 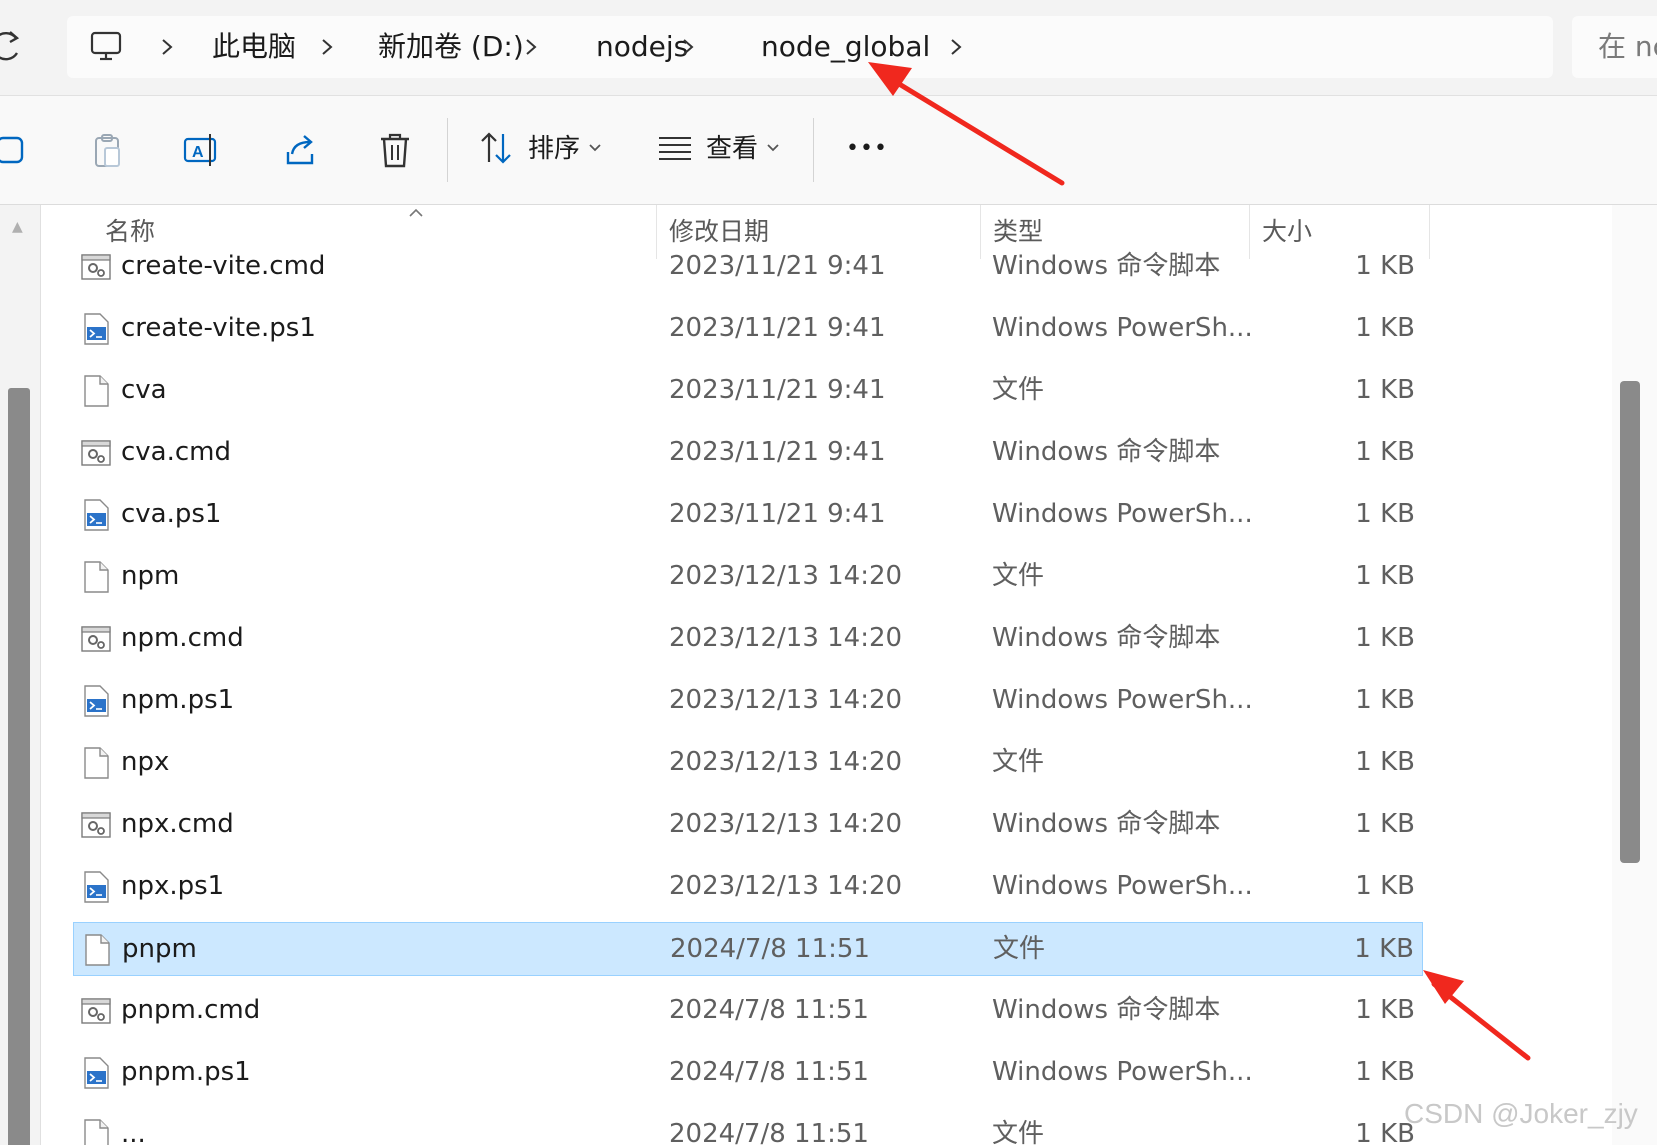 I want to click on file-list-scrollbar, so click(x=1634, y=675).